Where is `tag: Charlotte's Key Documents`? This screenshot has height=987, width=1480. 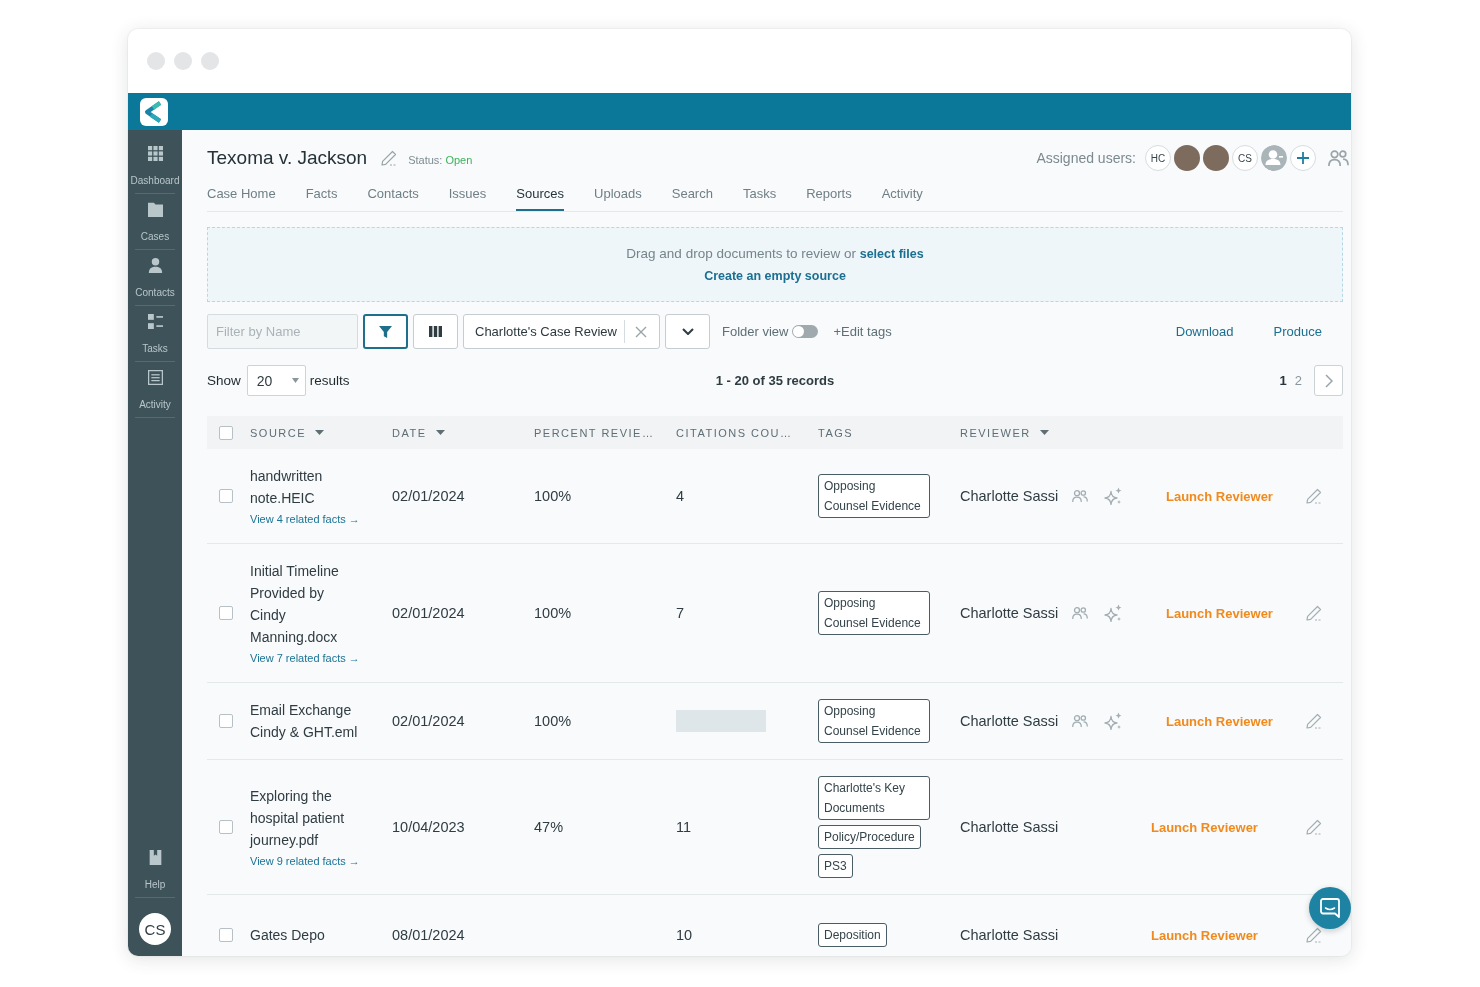 tag: Charlotte's Key Documents is located at coordinates (874, 798).